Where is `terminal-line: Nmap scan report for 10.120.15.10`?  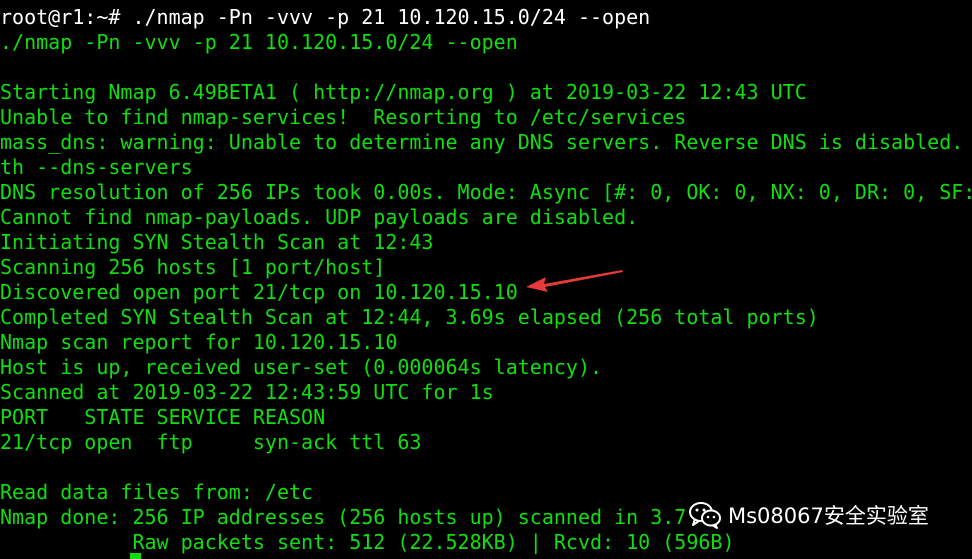
terminal-line: Nmap scan report for 10.120.15.10 is located at coordinates (199, 342).